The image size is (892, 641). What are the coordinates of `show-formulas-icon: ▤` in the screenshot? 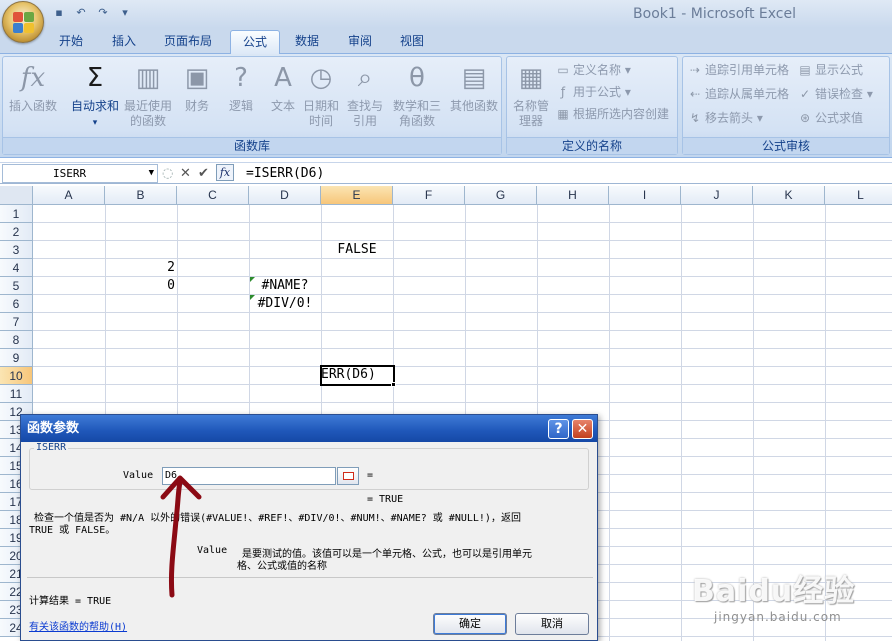 It's located at (805, 70).